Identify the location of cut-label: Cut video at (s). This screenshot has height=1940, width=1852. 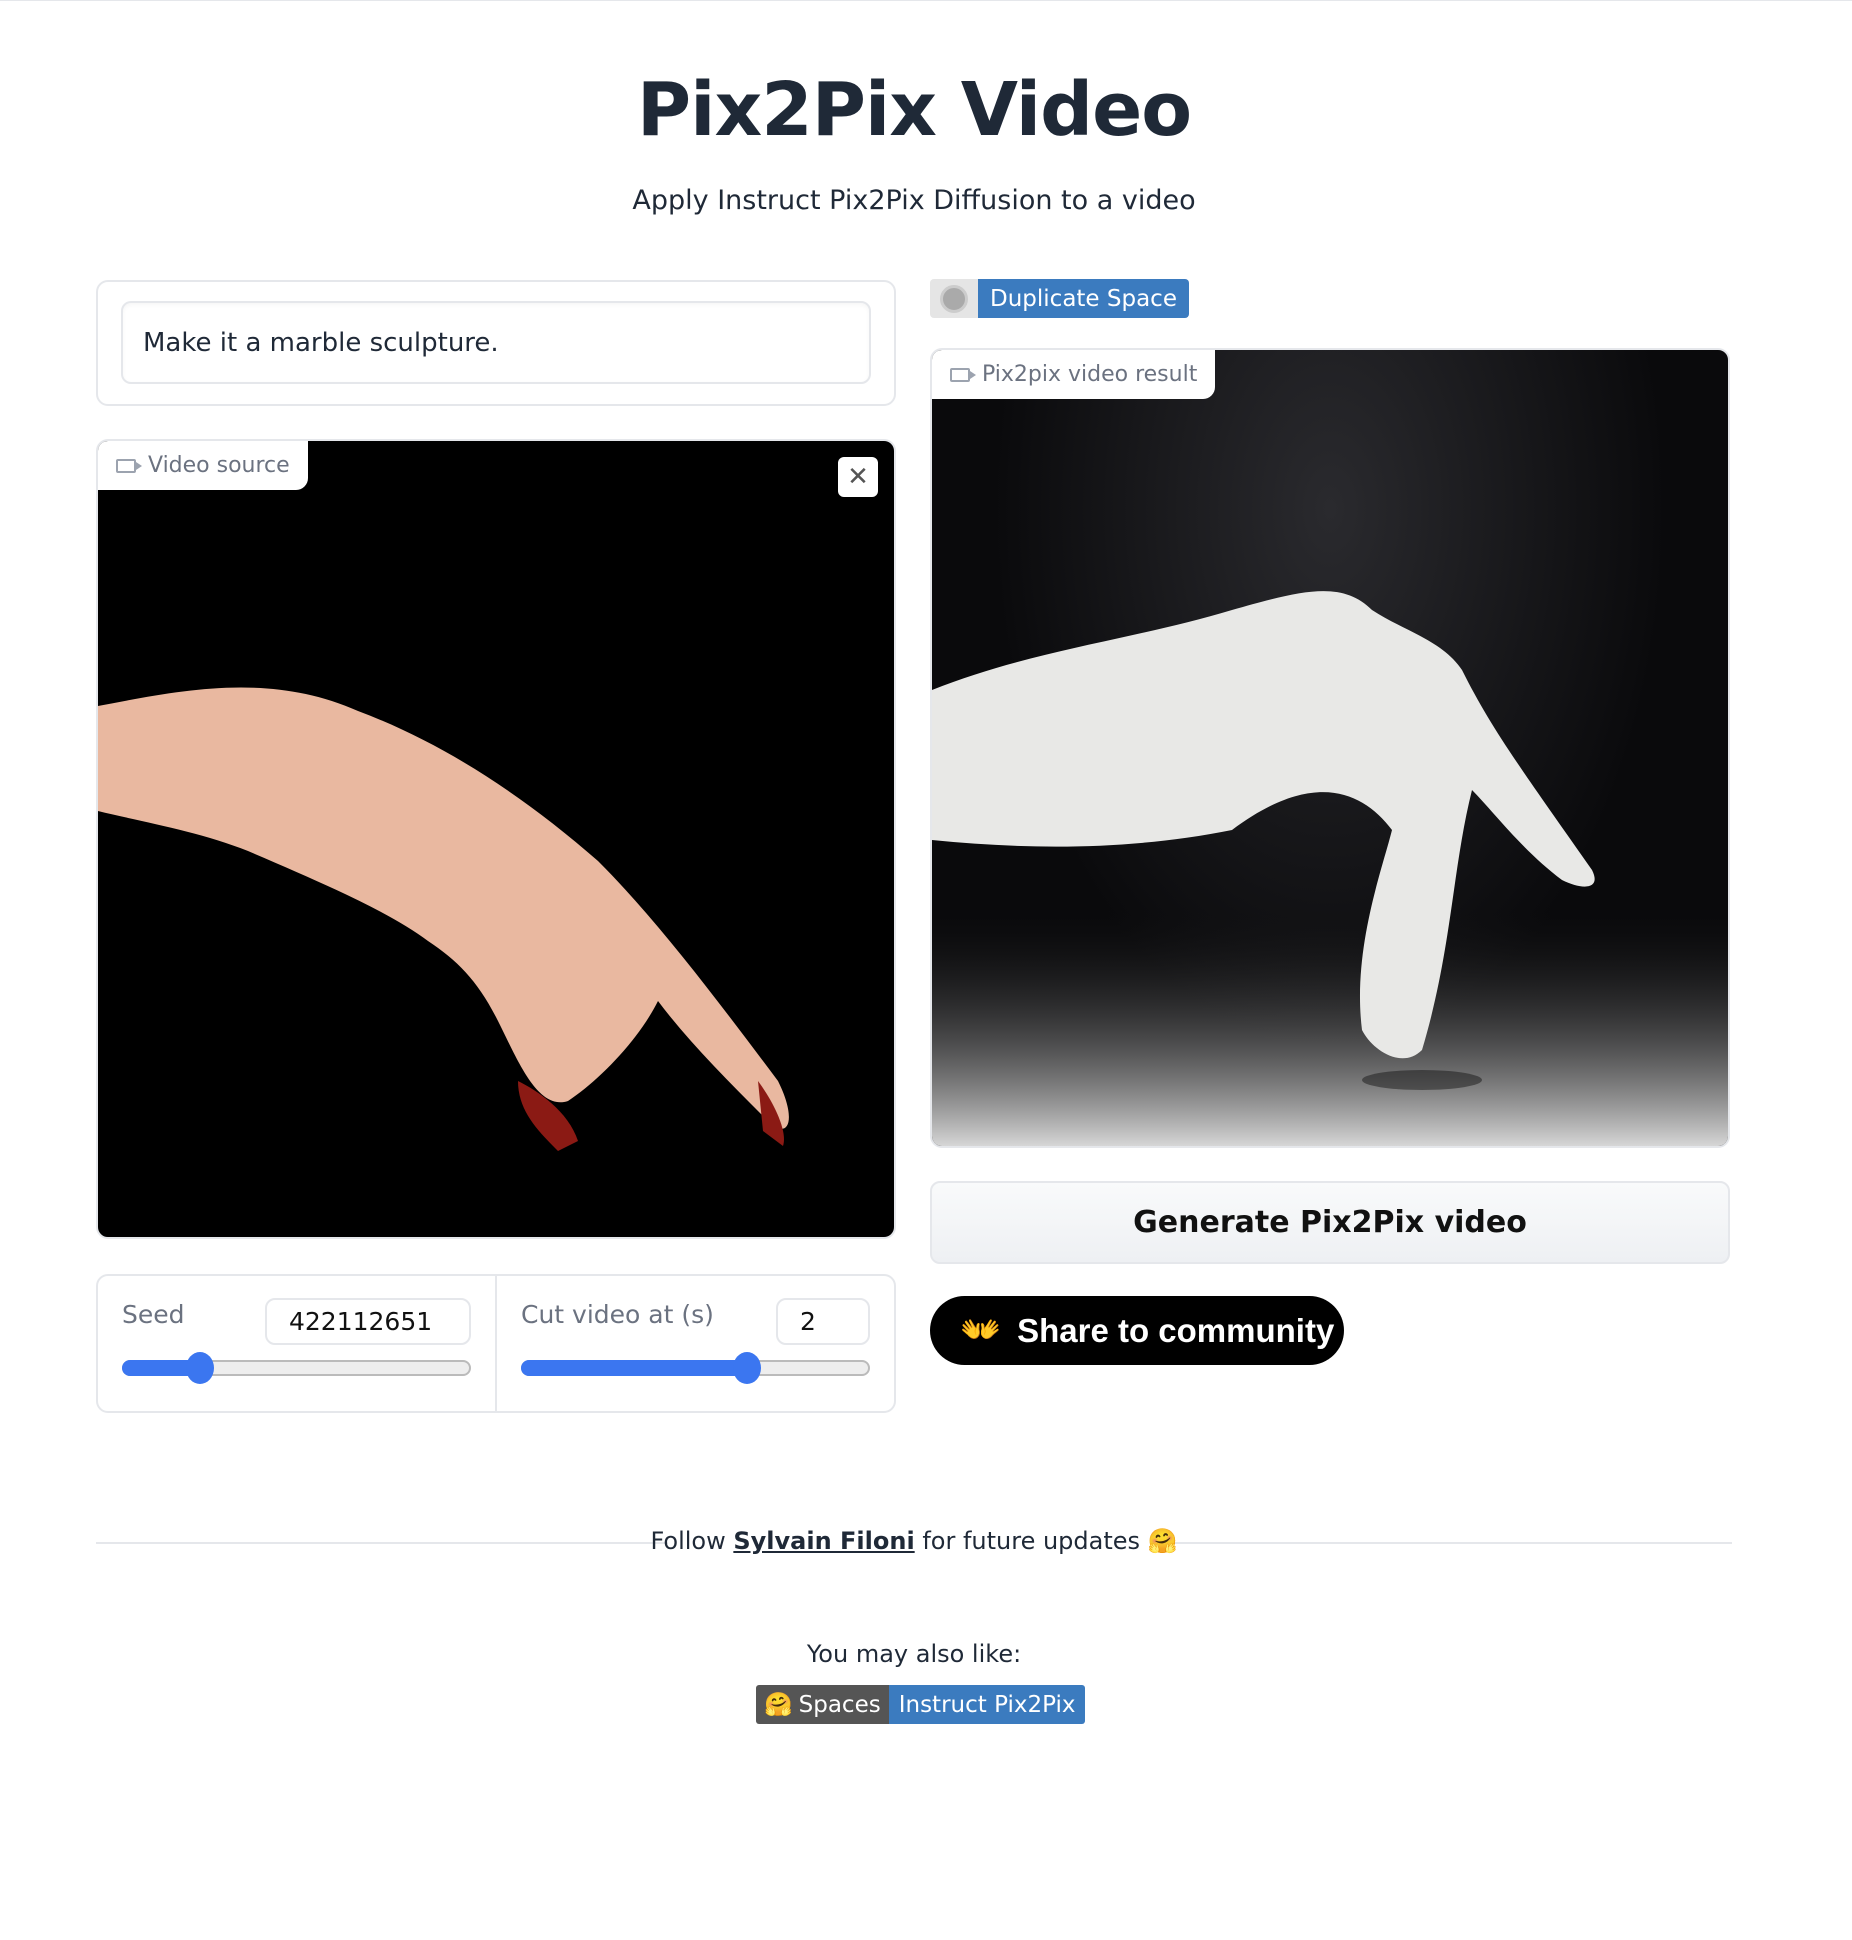
(617, 1314).